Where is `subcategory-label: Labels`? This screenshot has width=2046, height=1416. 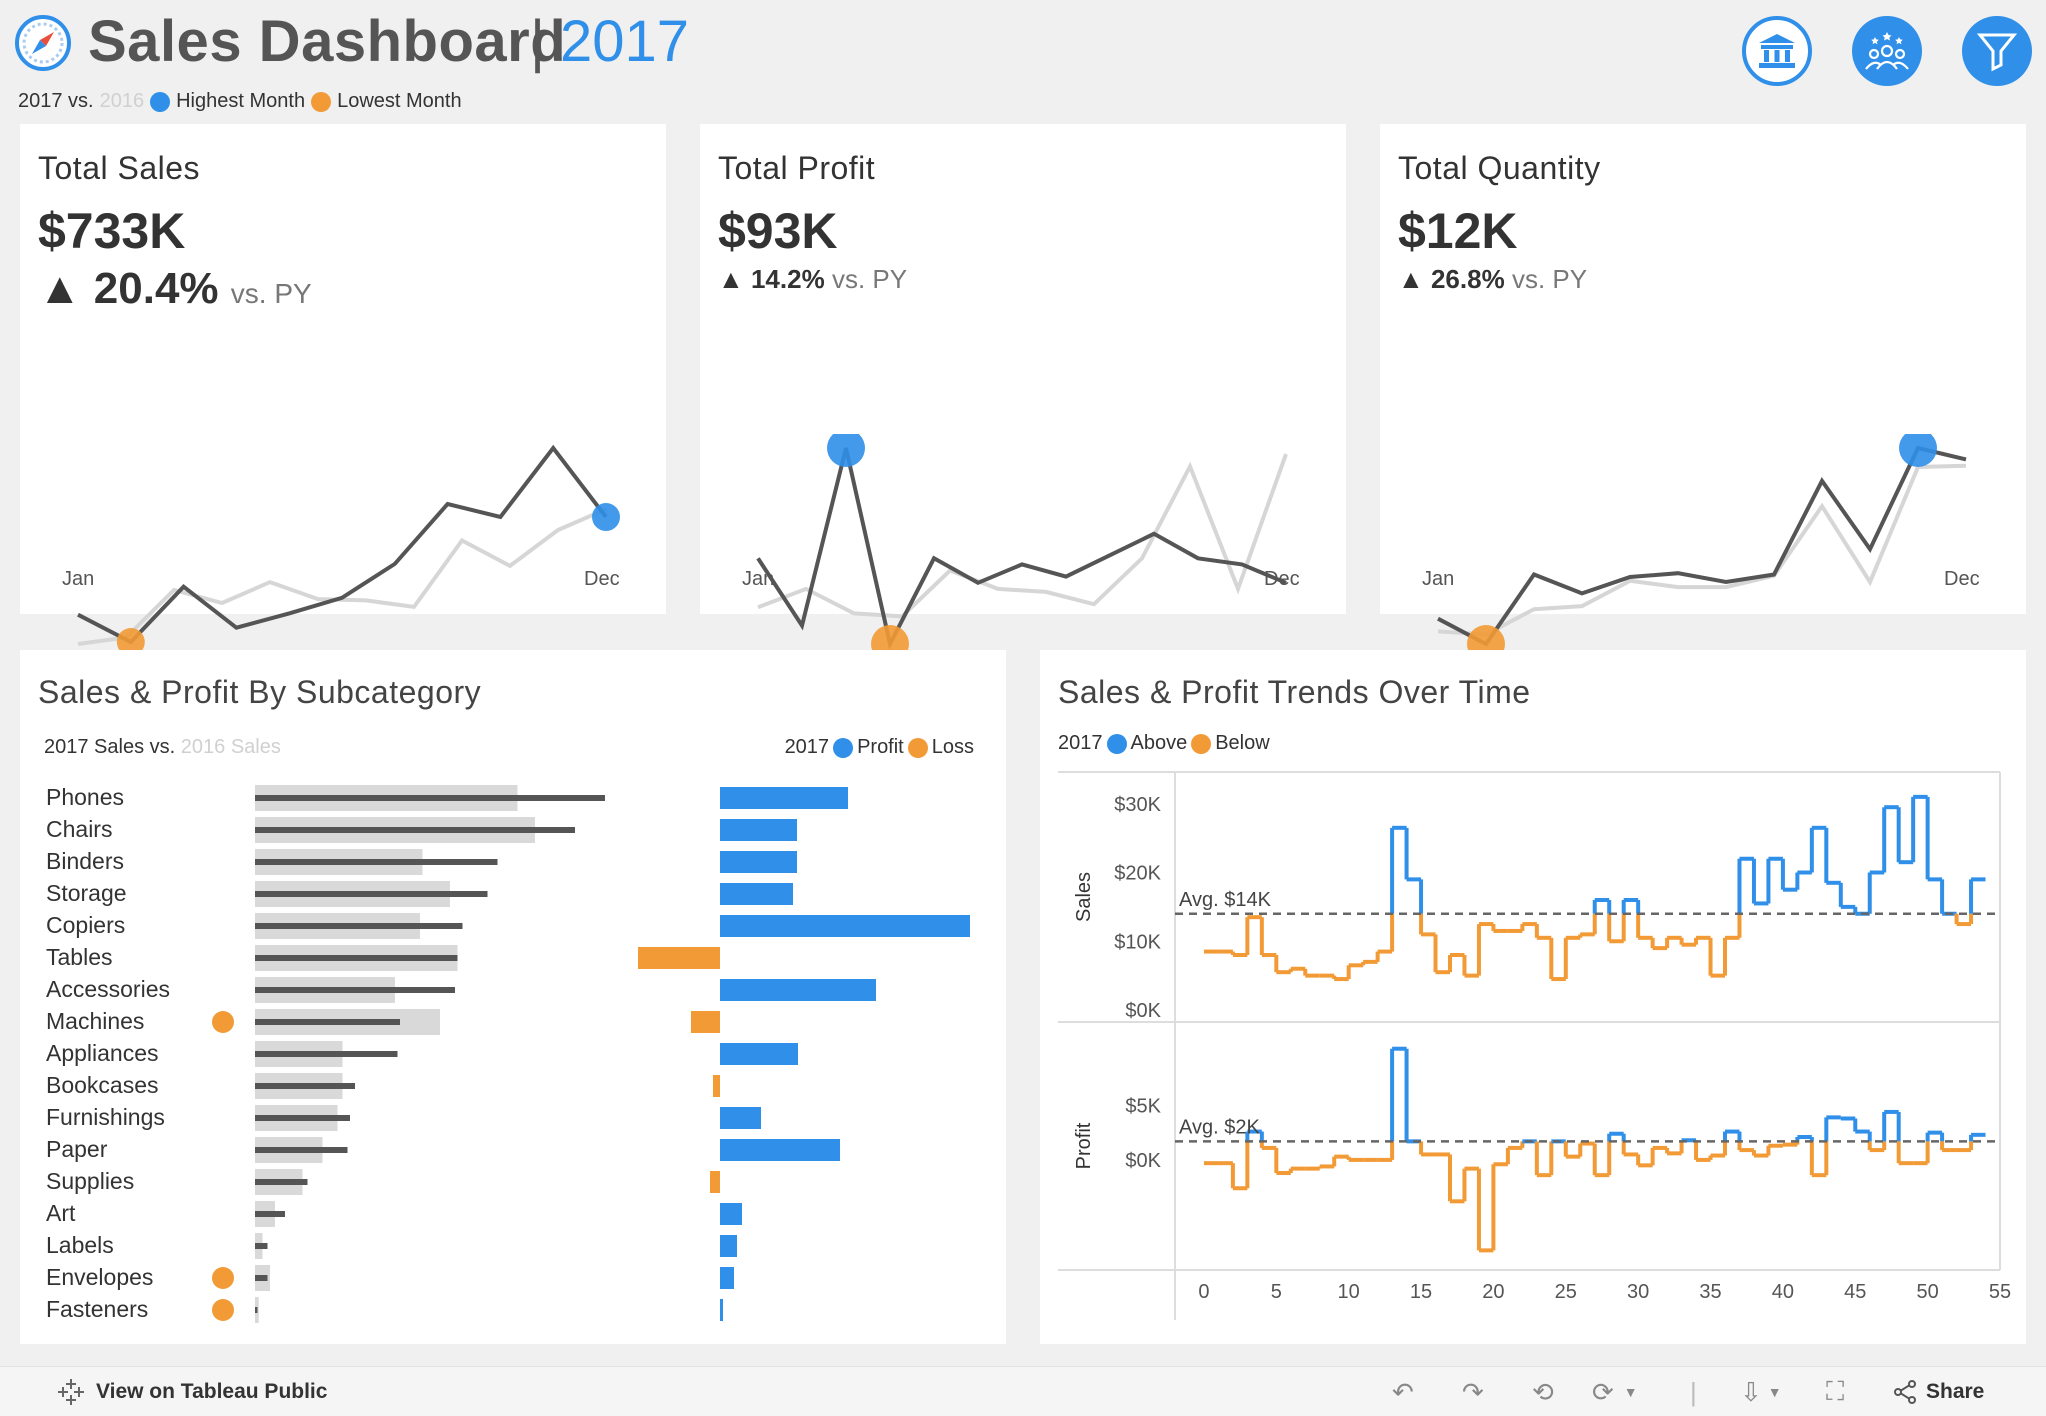 subcategory-label: Labels is located at coordinates (80, 1245).